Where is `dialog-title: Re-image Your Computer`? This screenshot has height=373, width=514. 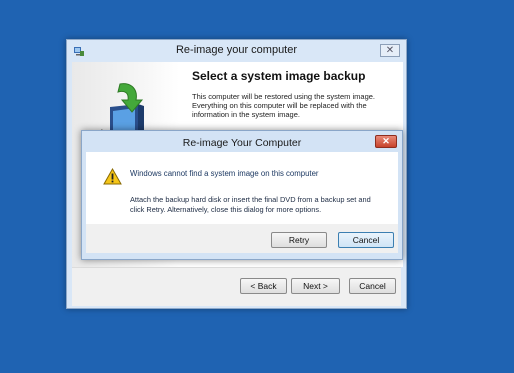
dialog-title: Re-image Your Computer is located at coordinates (242, 143).